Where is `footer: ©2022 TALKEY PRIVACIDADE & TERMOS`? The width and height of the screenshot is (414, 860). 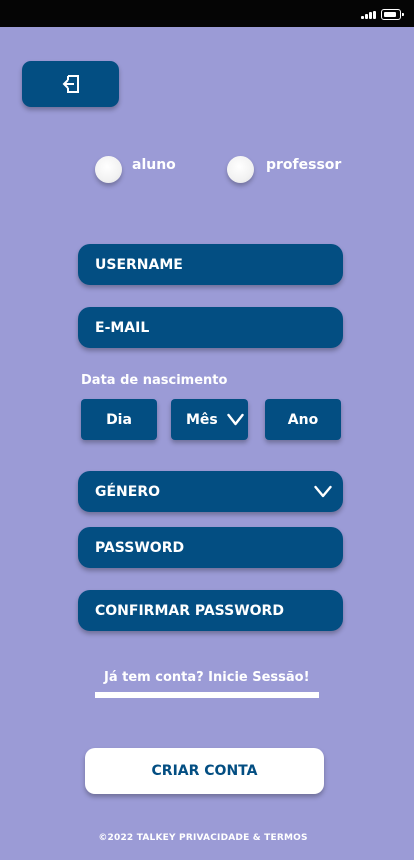
footer: ©2022 TALKEY PRIVACIDADE & TERMOS is located at coordinates (207, 838).